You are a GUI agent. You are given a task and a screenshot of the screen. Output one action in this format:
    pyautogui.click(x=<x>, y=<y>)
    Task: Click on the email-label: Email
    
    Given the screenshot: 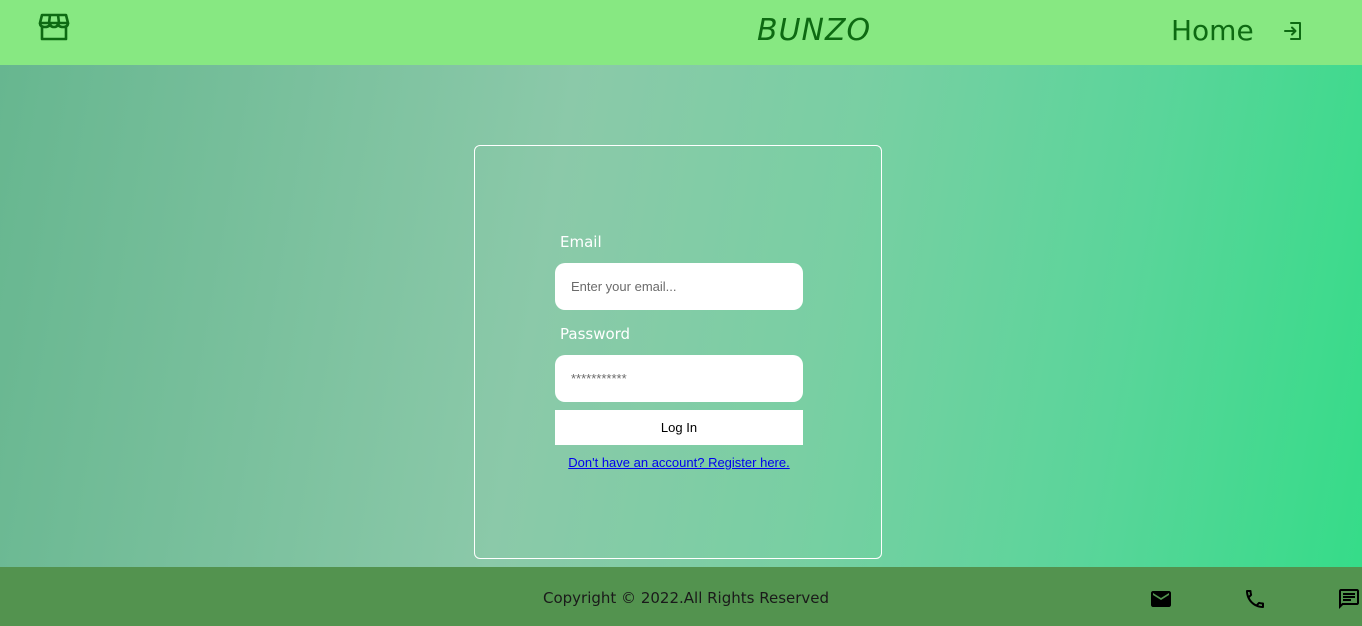 What is the action you would take?
    pyautogui.click(x=581, y=242)
    